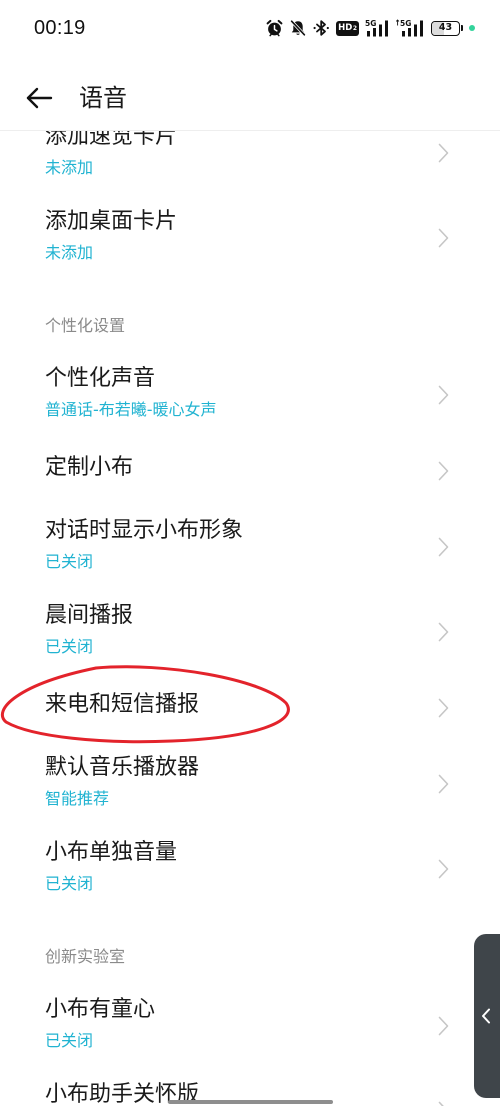  I want to click on hd-voice-icon: HD 2, so click(347, 28).